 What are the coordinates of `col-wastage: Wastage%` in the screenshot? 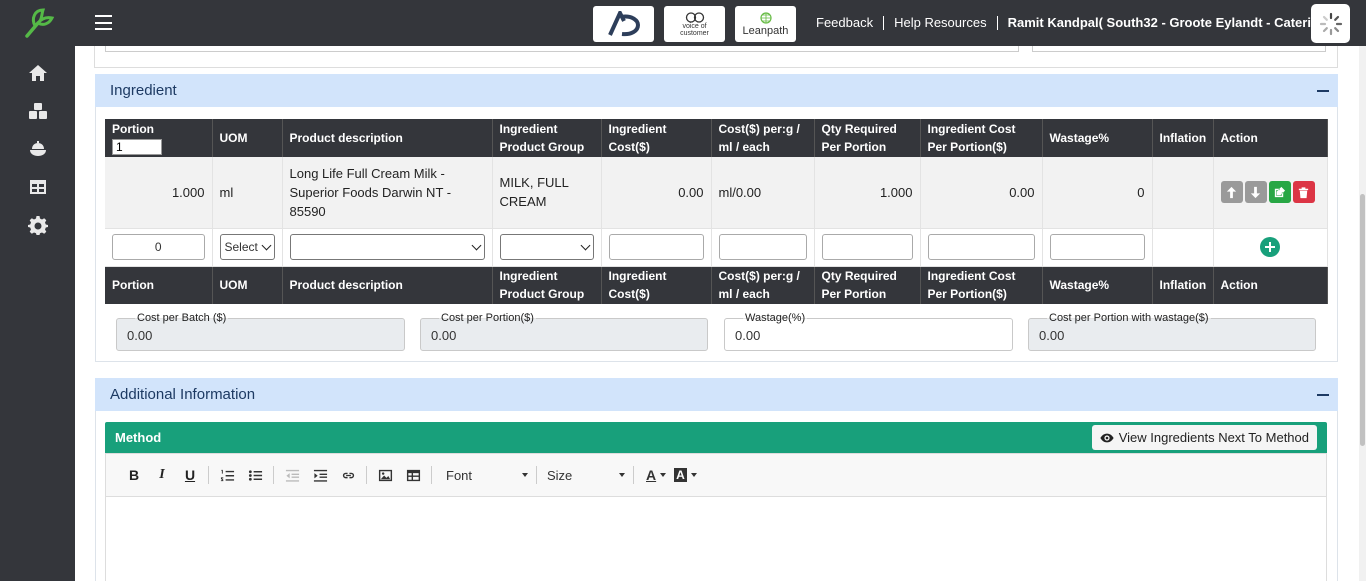 It's located at (1097, 138).